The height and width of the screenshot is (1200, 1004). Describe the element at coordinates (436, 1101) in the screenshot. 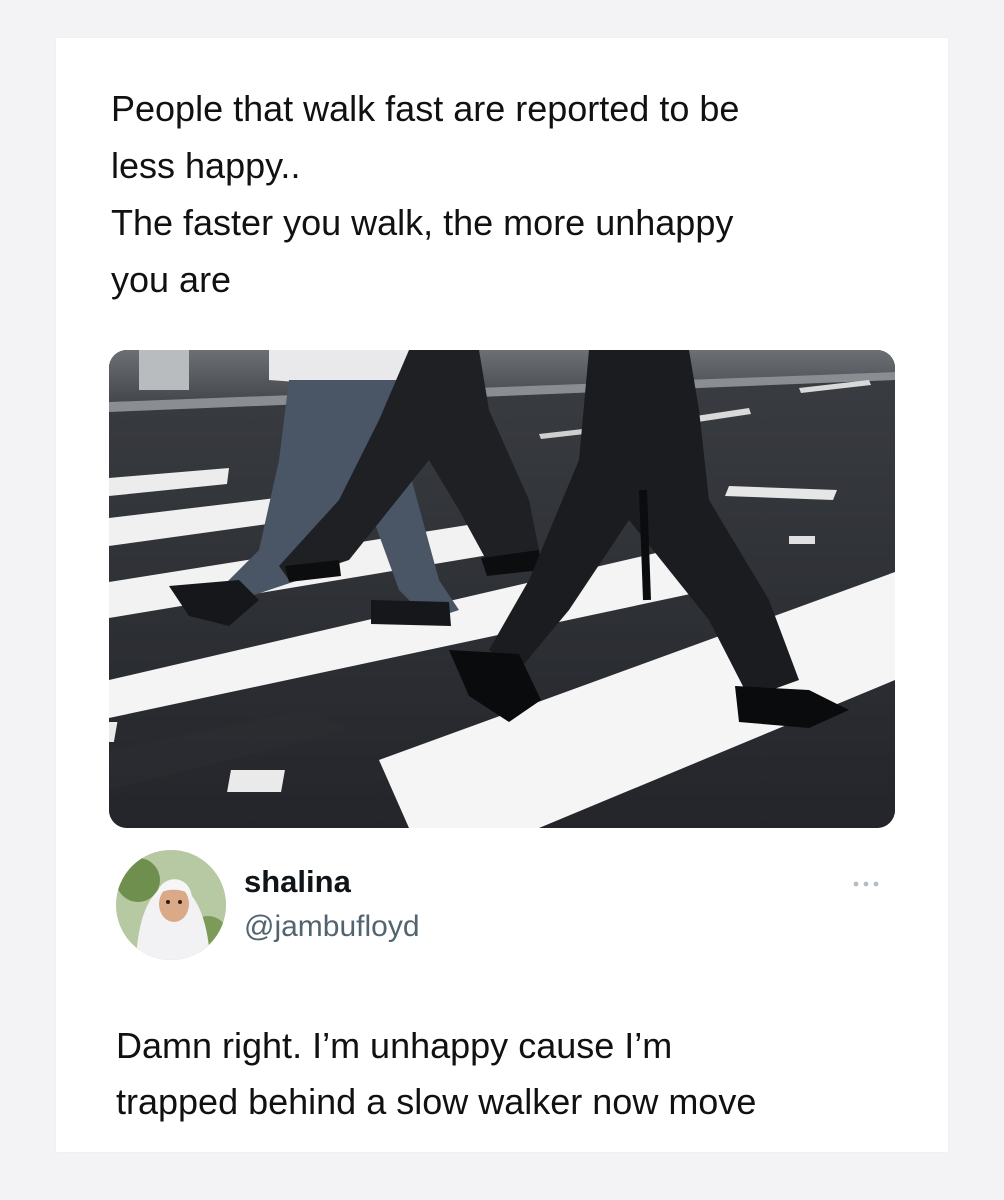

I see `reply-line-2: trapped behind a slow walker now move` at that location.